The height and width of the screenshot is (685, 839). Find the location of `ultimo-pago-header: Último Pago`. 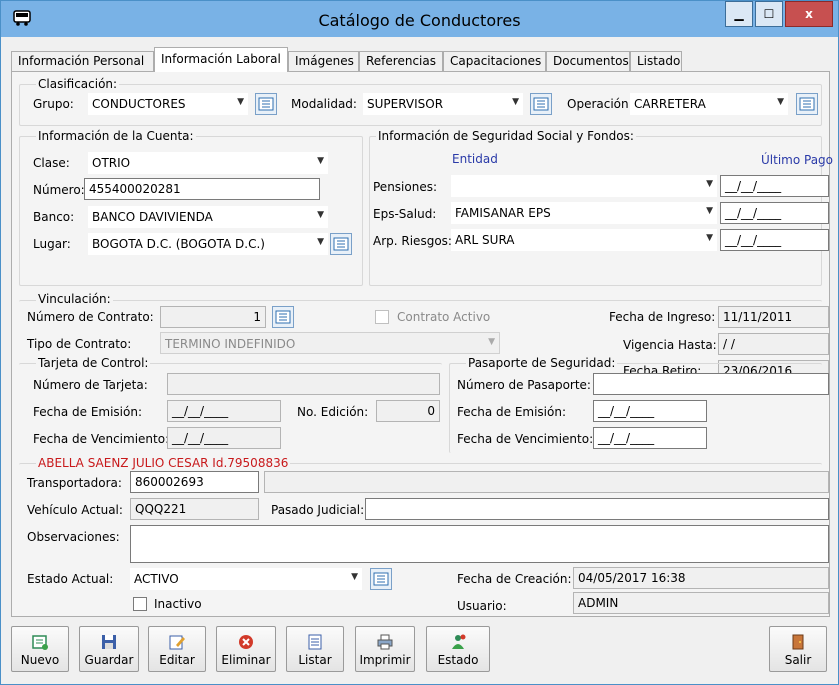

ultimo-pago-header: Último Pago is located at coordinates (797, 160).